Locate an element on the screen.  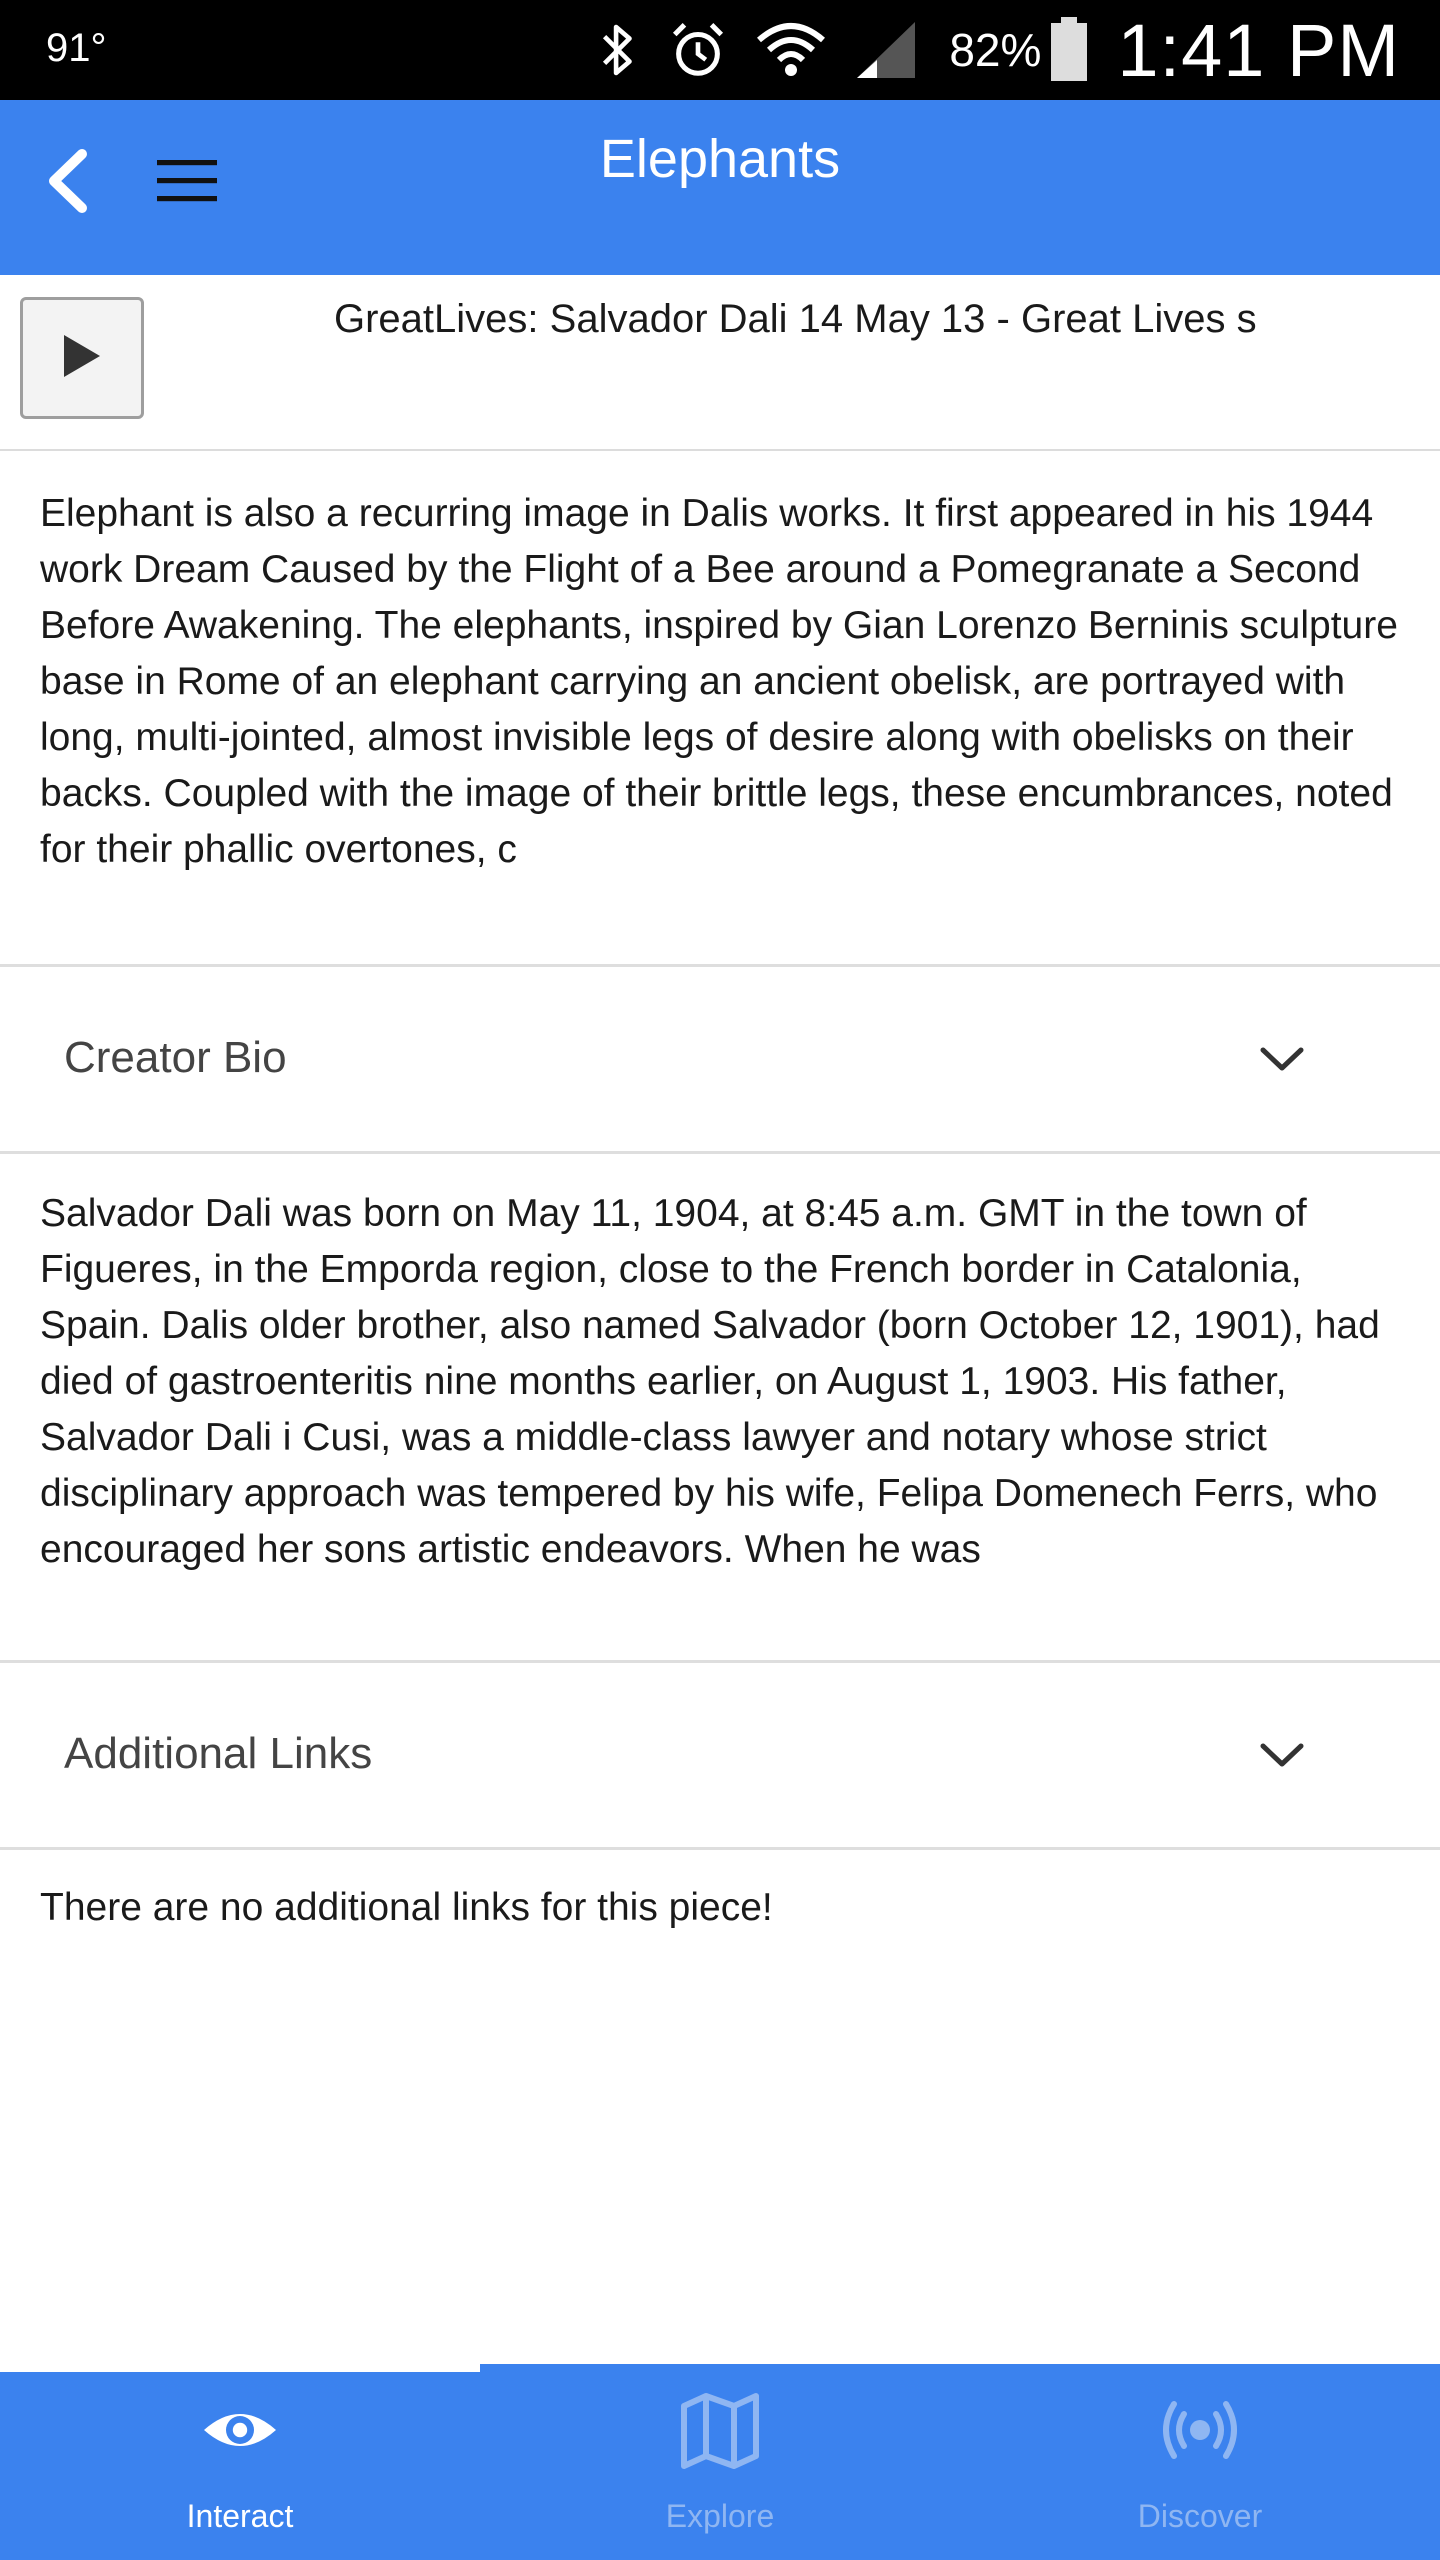
alarm-icon is located at coordinates (698, 50).